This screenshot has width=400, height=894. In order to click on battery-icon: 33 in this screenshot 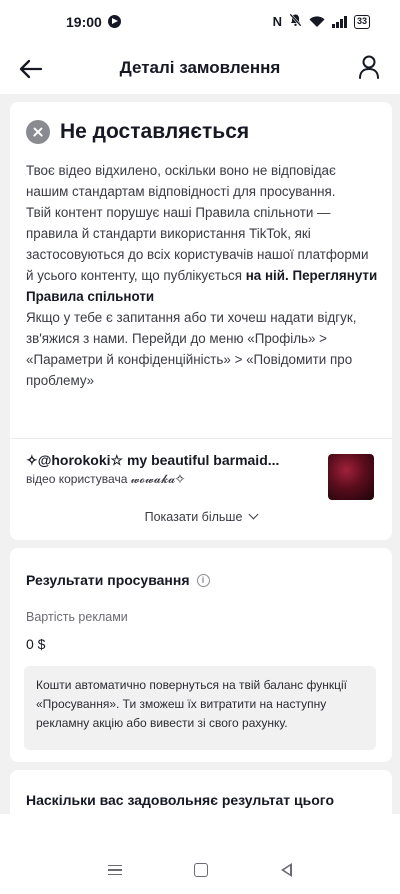, I will do `click(361, 21)`.